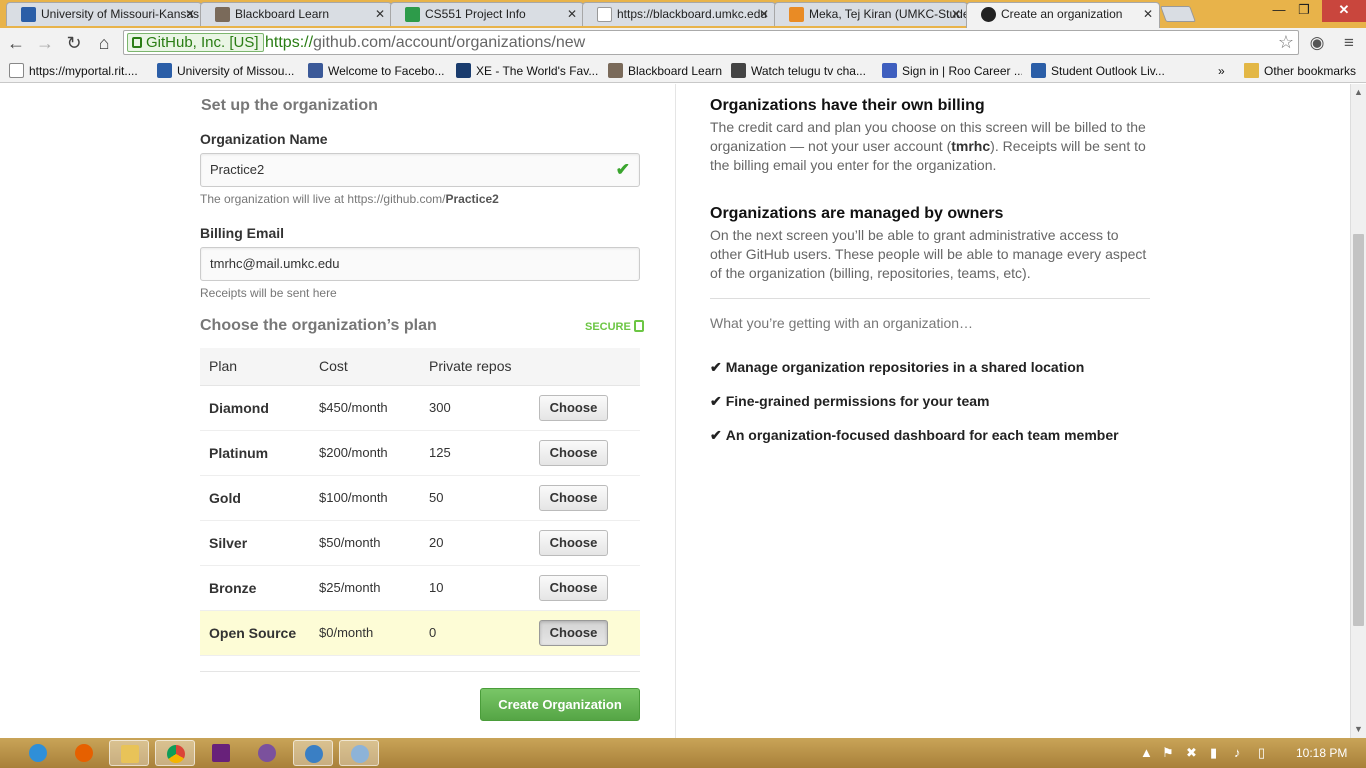 The height and width of the screenshot is (768, 1366). What do you see at coordinates (889, 70) in the screenshot?
I see `roo-career-icon` at bounding box center [889, 70].